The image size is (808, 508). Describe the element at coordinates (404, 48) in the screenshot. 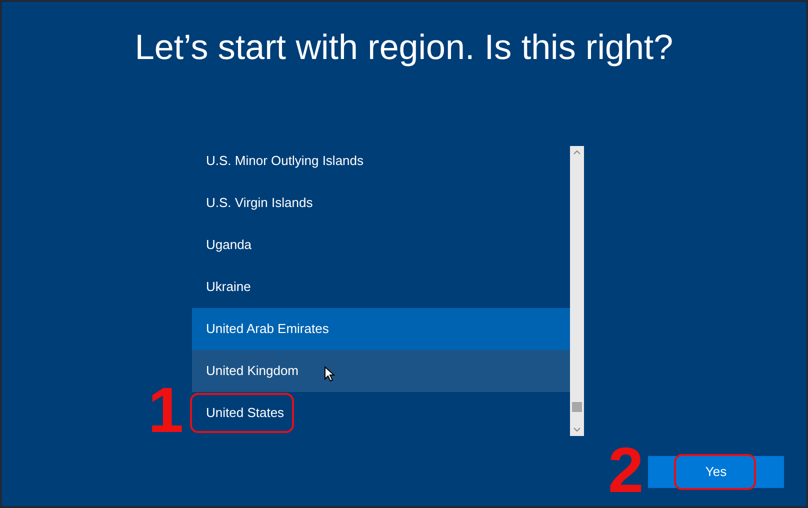

I see `page-title: Let’s start with region. Is this right?` at that location.